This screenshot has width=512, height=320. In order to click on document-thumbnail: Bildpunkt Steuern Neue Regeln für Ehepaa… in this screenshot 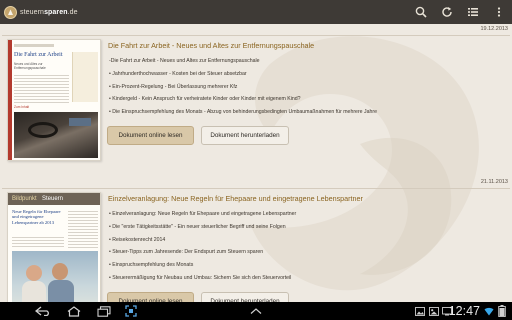, I will do `click(54, 247)`.